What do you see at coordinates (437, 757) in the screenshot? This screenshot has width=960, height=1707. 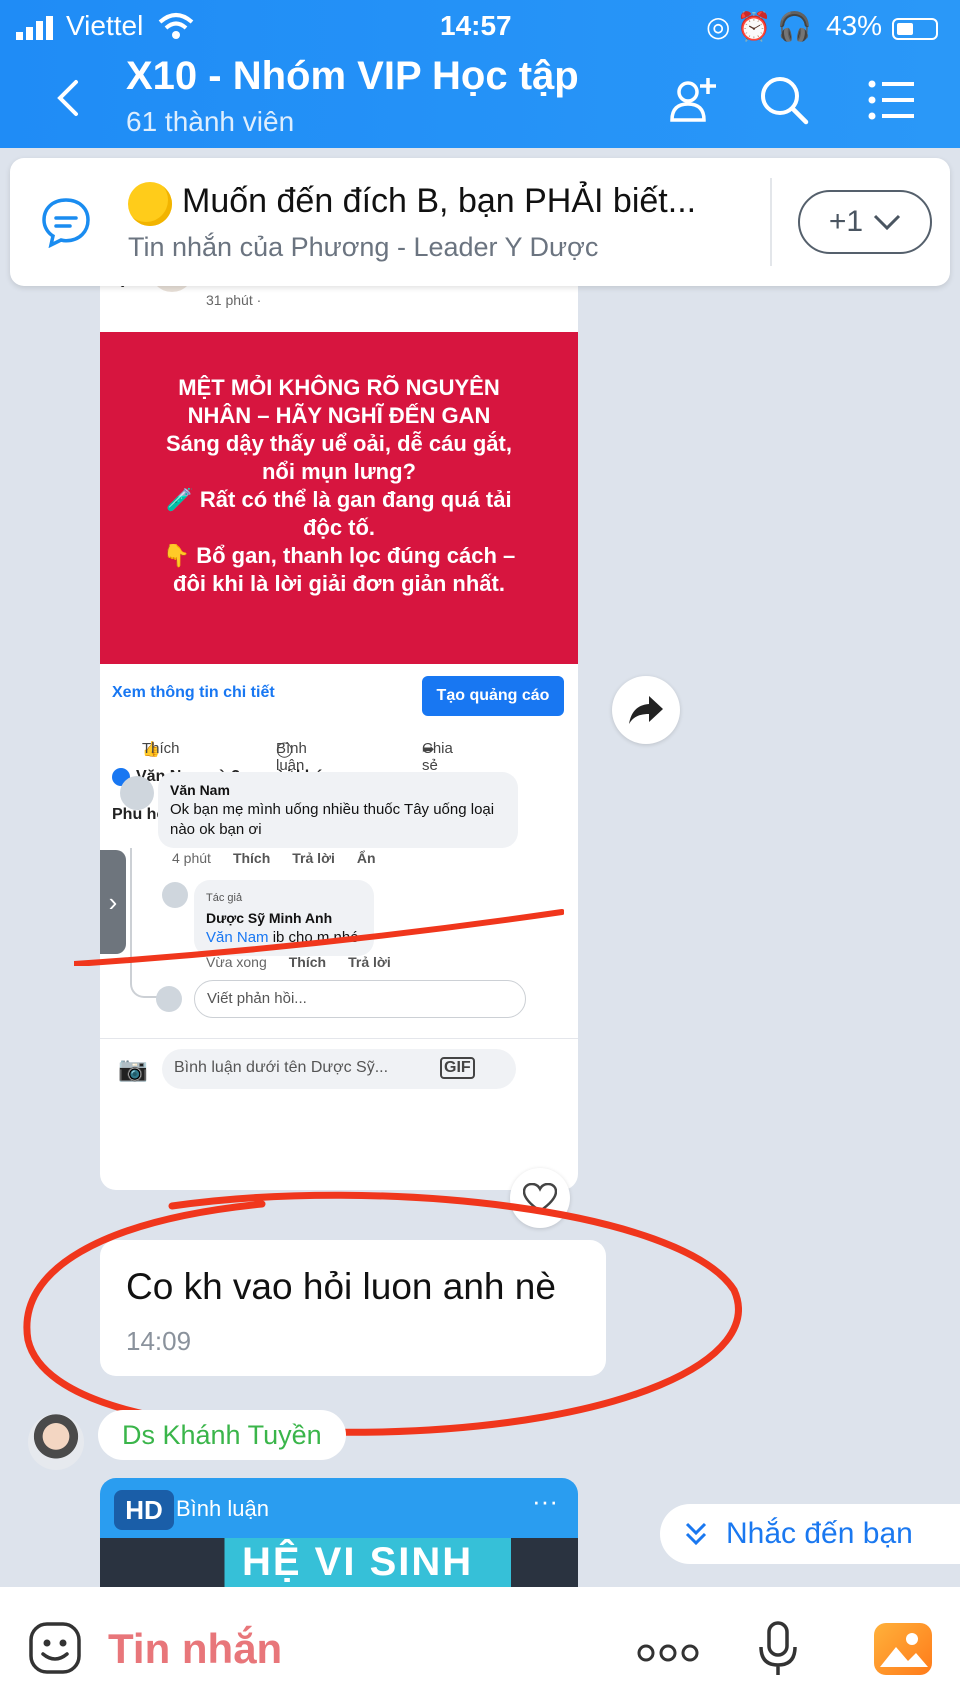 I see `fb-share-label: Chia sẻ` at bounding box center [437, 757].